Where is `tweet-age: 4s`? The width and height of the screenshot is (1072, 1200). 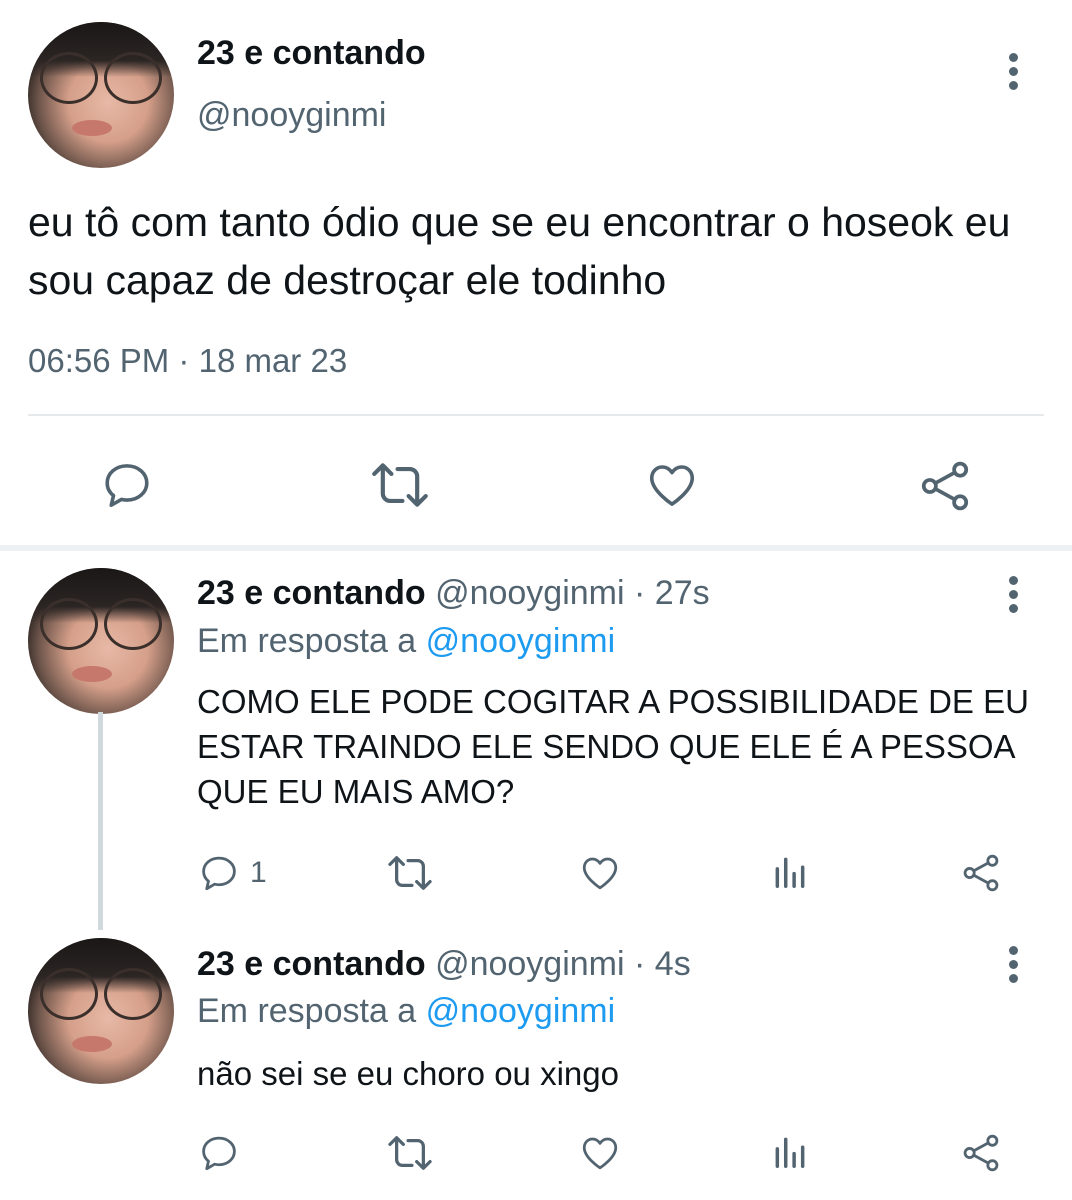 tweet-age: 4s is located at coordinates (672, 964).